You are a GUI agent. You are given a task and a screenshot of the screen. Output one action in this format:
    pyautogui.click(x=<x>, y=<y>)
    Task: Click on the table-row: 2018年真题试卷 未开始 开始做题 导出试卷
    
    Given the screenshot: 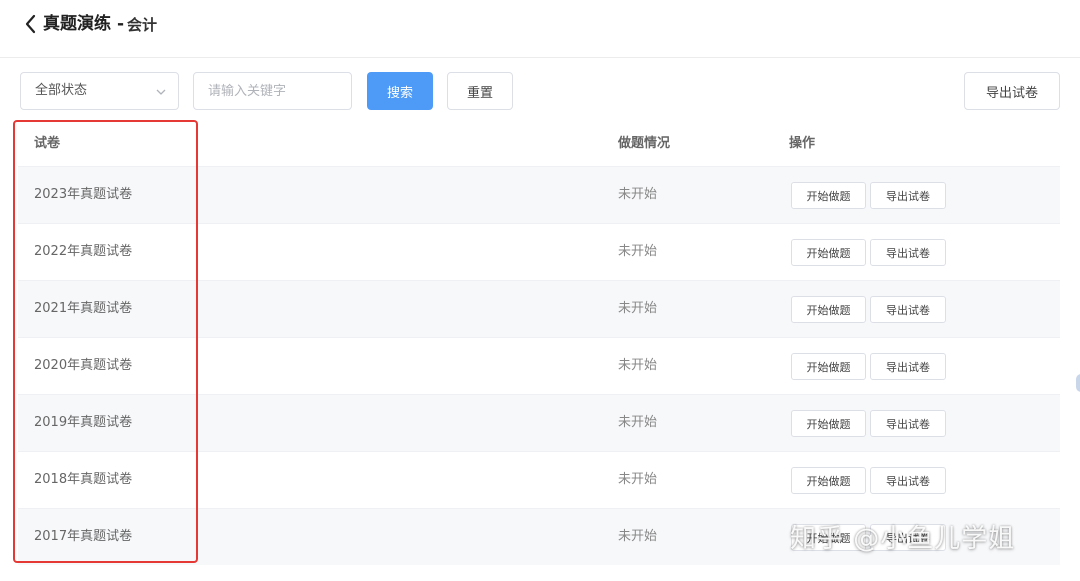 What is the action you would take?
    pyautogui.click(x=539, y=479)
    